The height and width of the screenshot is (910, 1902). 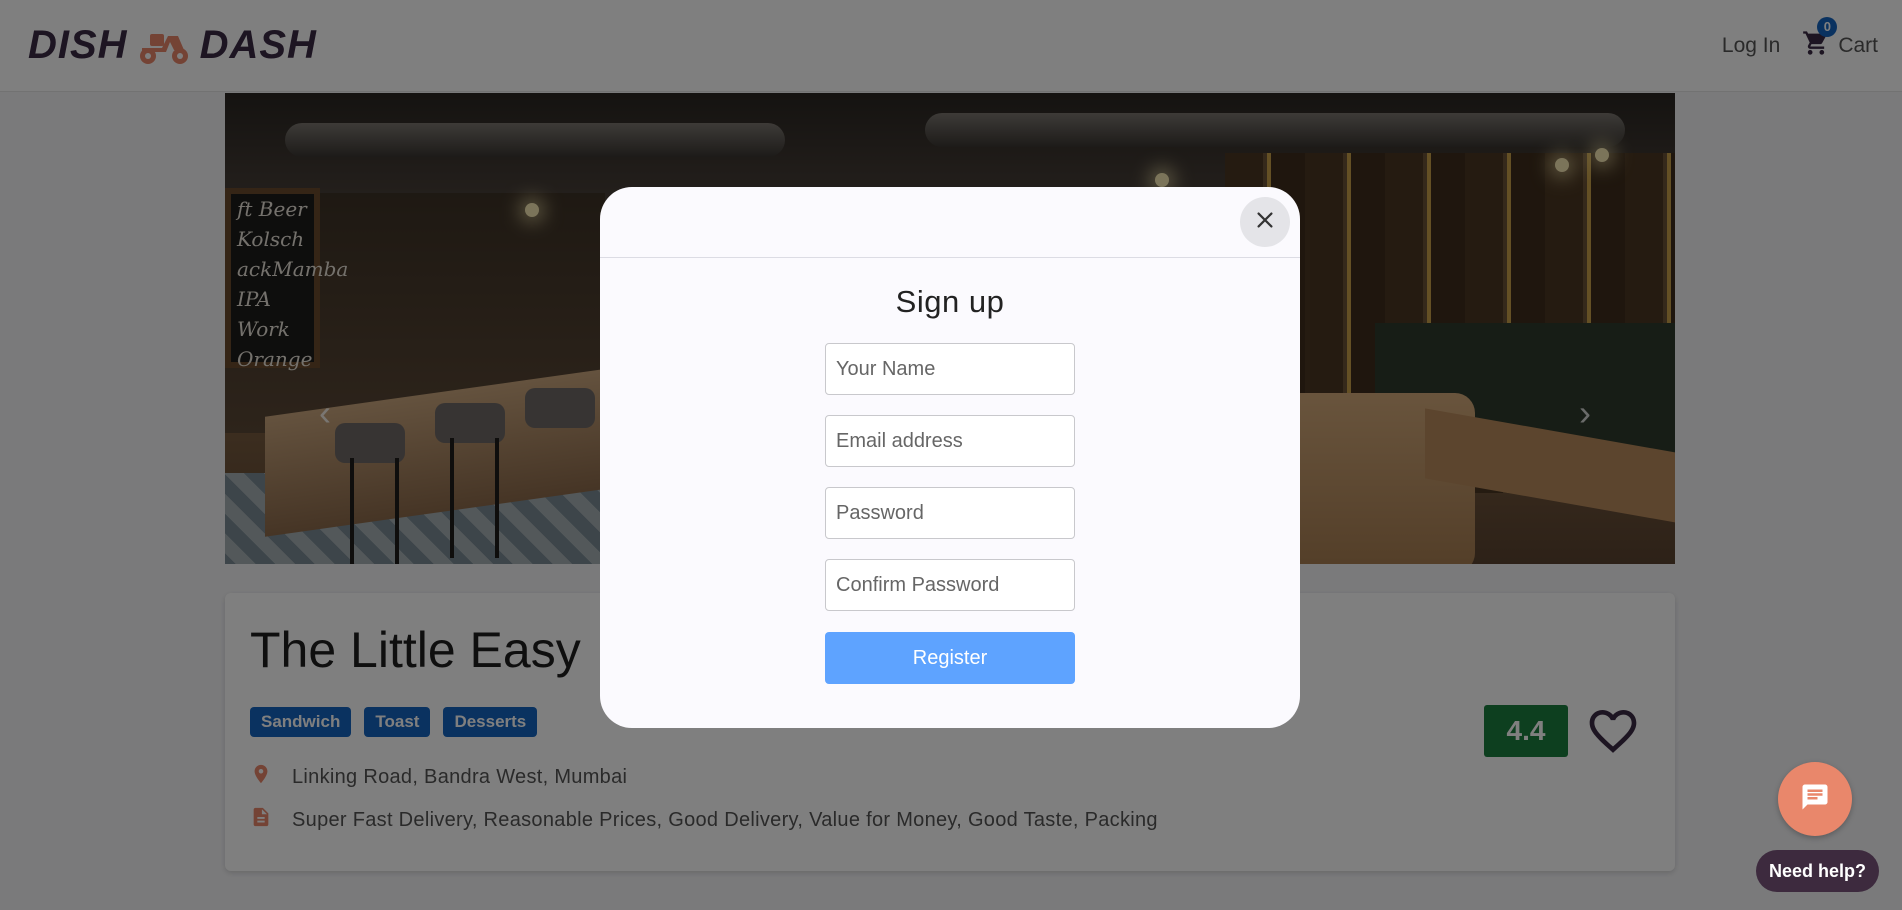 I want to click on signup-form: Register, so click(x=950, y=513).